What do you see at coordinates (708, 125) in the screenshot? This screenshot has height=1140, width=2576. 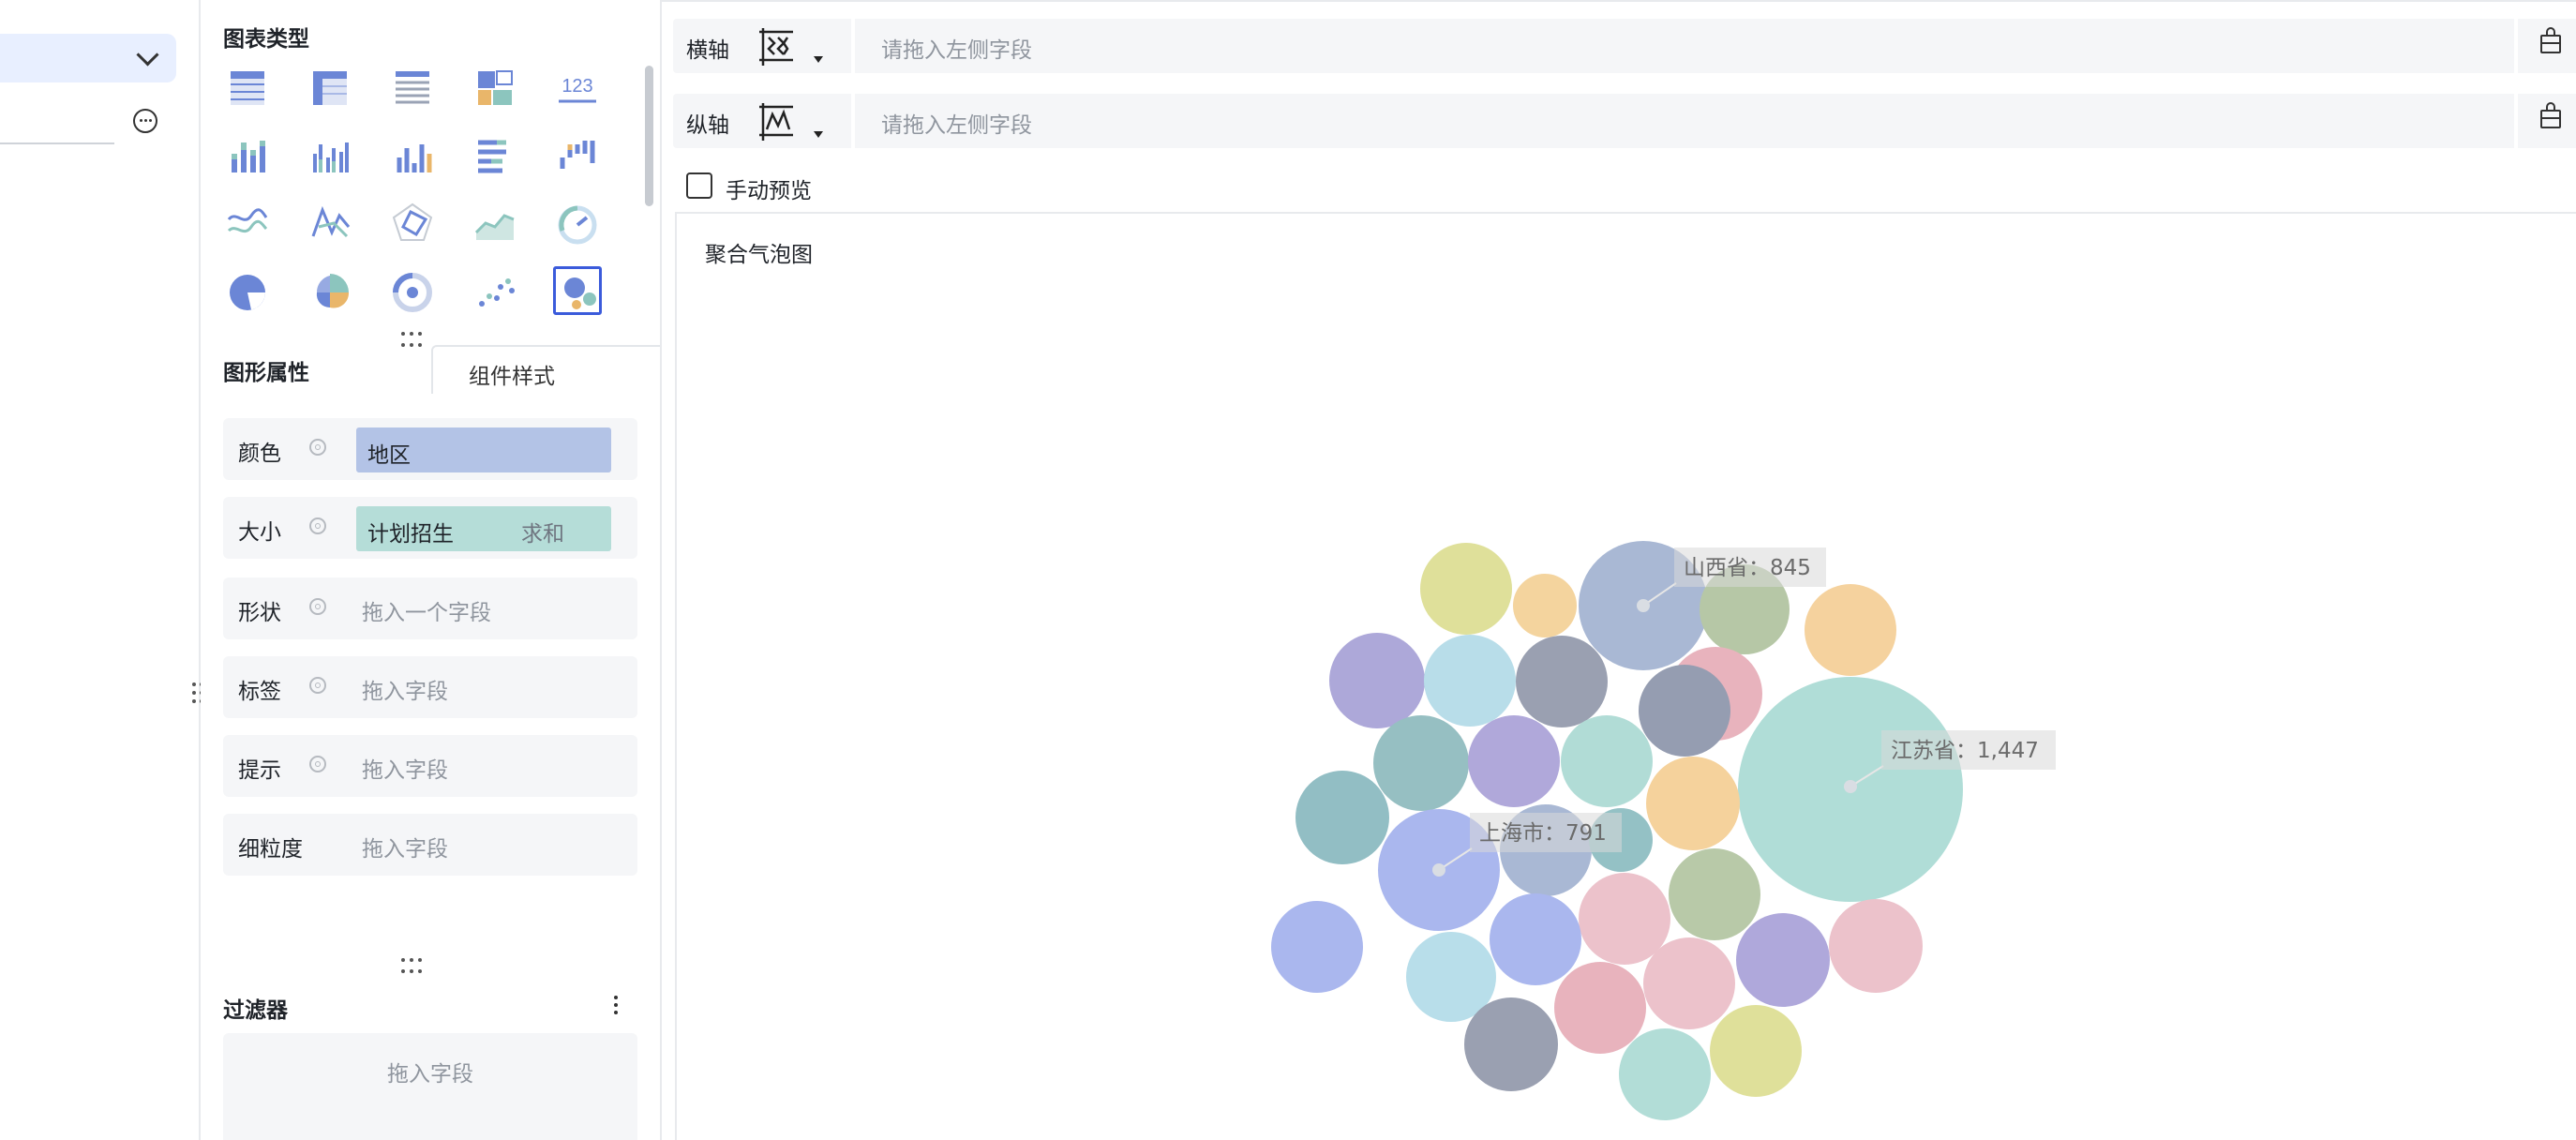 I see `y-axis-label: 纵轴` at bounding box center [708, 125].